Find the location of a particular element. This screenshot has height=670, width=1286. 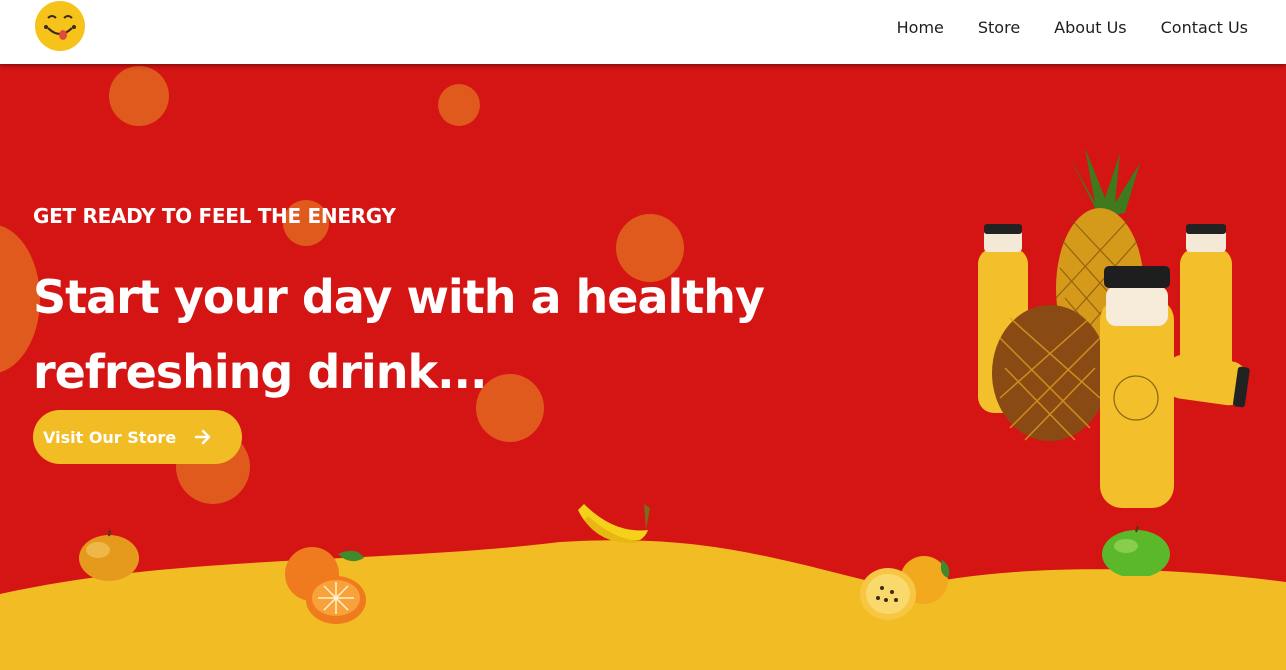

oranges is located at coordinates (325, 585).